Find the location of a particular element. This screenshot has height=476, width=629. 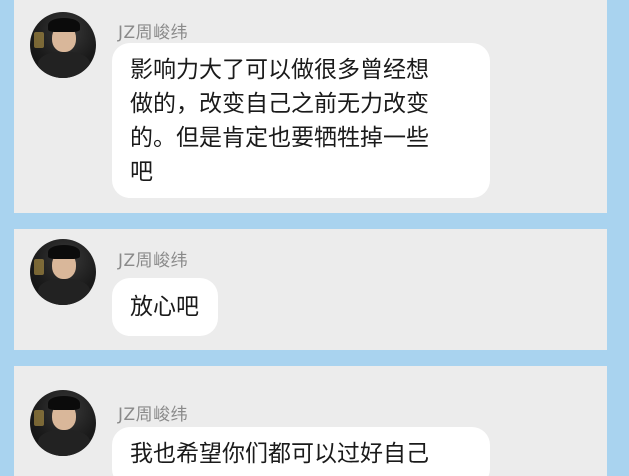

message-line: 吧 is located at coordinates (141, 172).